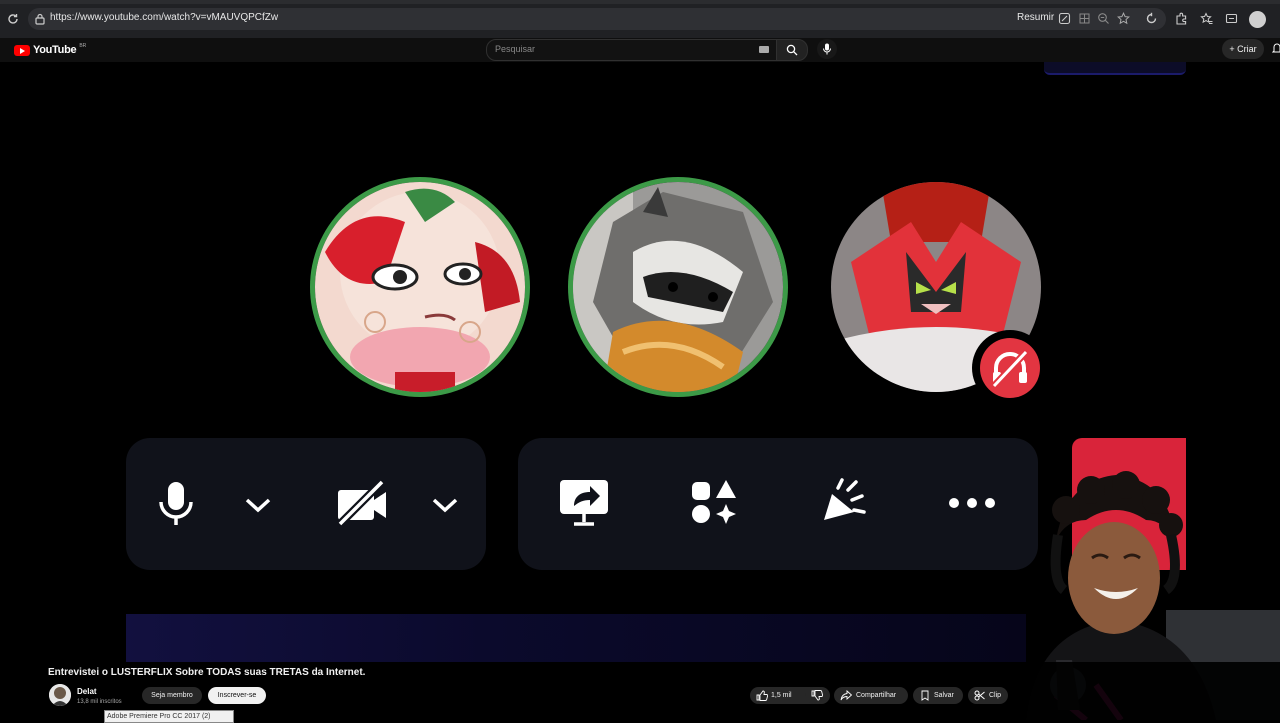 Image resolution: width=1280 pixels, height=723 pixels. What do you see at coordinates (60, 695) in the screenshot?
I see `channel-avatar` at bounding box center [60, 695].